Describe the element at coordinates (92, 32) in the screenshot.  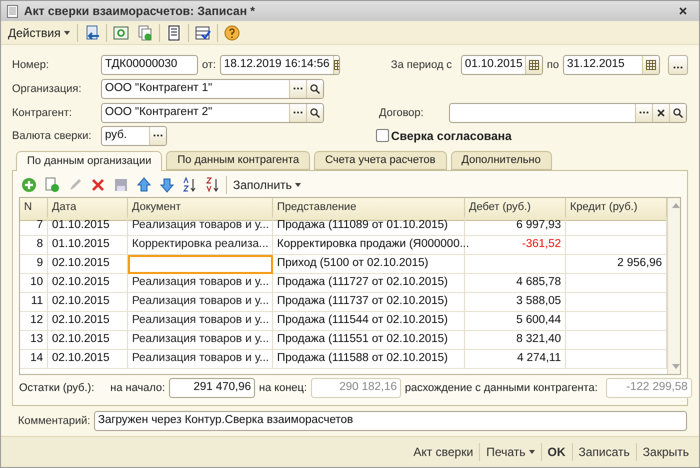
I see `import-icon` at that location.